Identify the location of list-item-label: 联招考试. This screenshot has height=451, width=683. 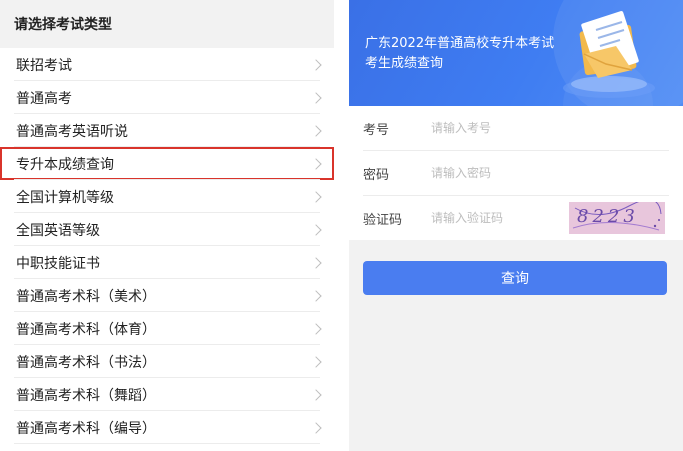
(44, 65).